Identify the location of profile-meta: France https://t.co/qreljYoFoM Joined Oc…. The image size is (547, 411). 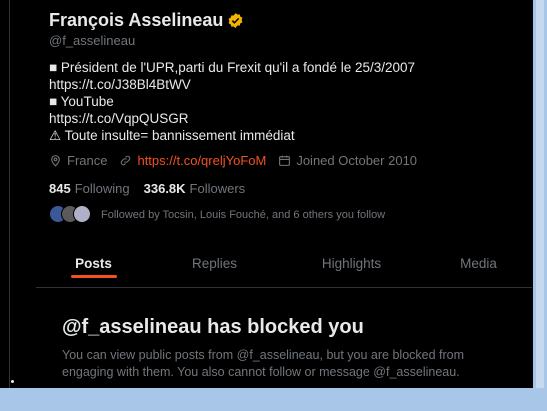
(239, 160).